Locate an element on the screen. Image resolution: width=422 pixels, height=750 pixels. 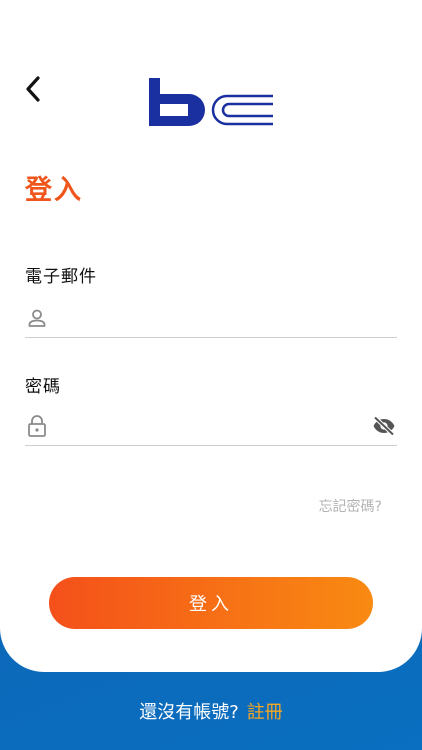
email-field-row is located at coordinates (211, 318).